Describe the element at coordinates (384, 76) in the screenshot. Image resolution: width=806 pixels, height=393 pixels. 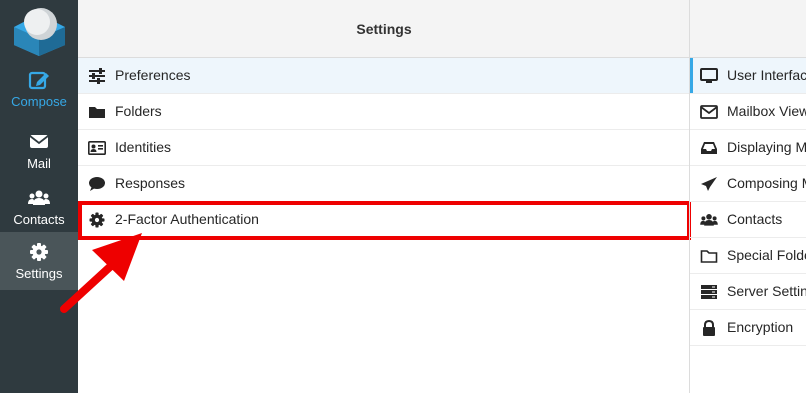
I see `settings-item-preferences: Preferences` at that location.